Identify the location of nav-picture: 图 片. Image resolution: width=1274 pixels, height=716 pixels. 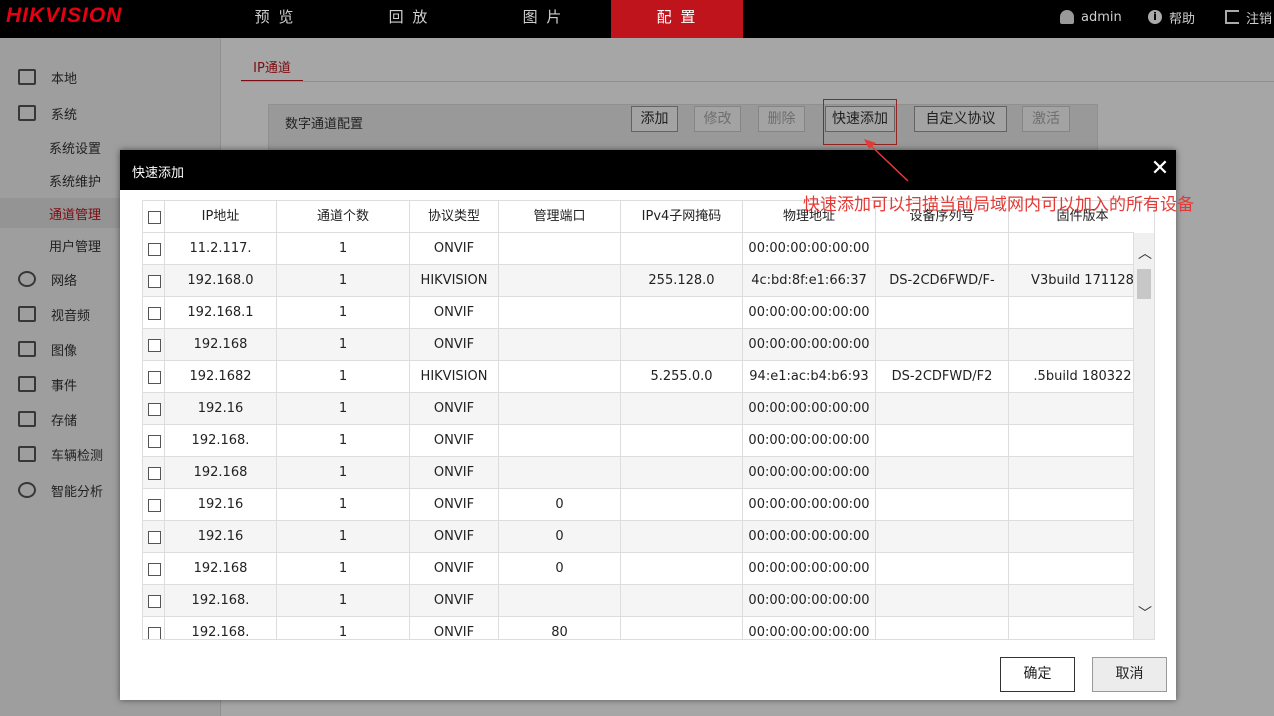
(543, 19).